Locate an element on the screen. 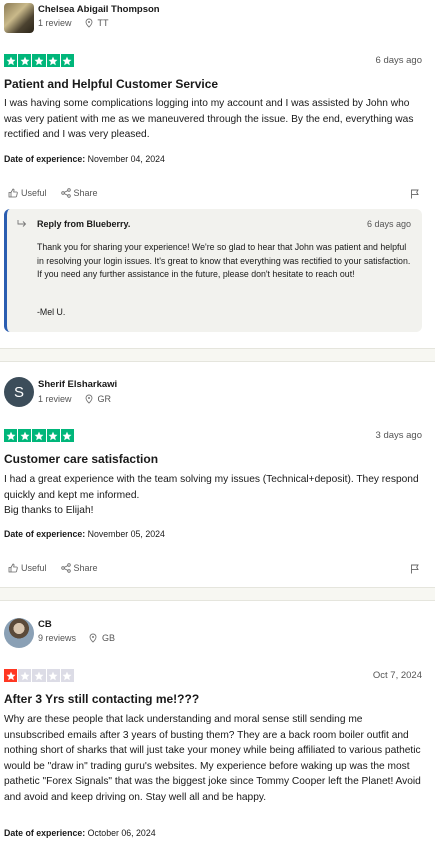 This screenshot has height=842, width=435. date-of-experience: Date of experience: October 06, 2024 is located at coordinates (80, 833).